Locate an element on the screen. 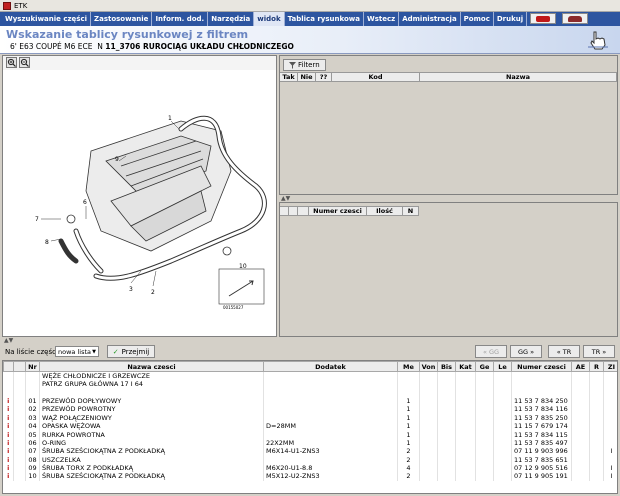 This screenshot has height=496, width=620. table-row: i 02 PRZEWÓD POWROTNY 1 11 53 7 834 116 is located at coordinates (310, 409).